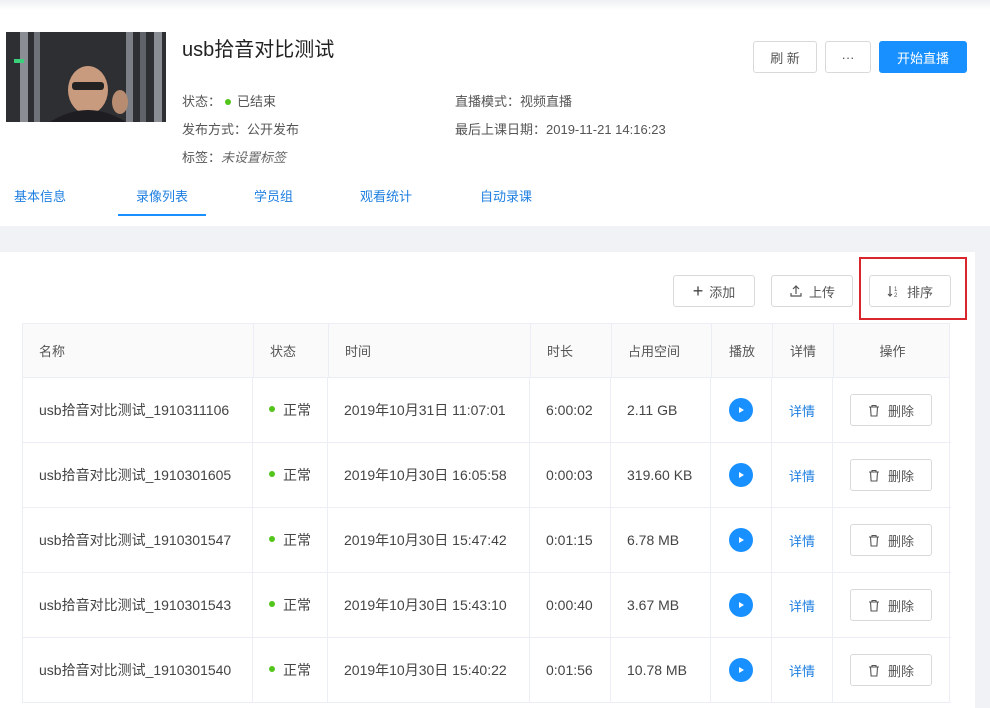 The image size is (990, 708). I want to click on tab-basic-info: 基本信息, so click(40, 201).